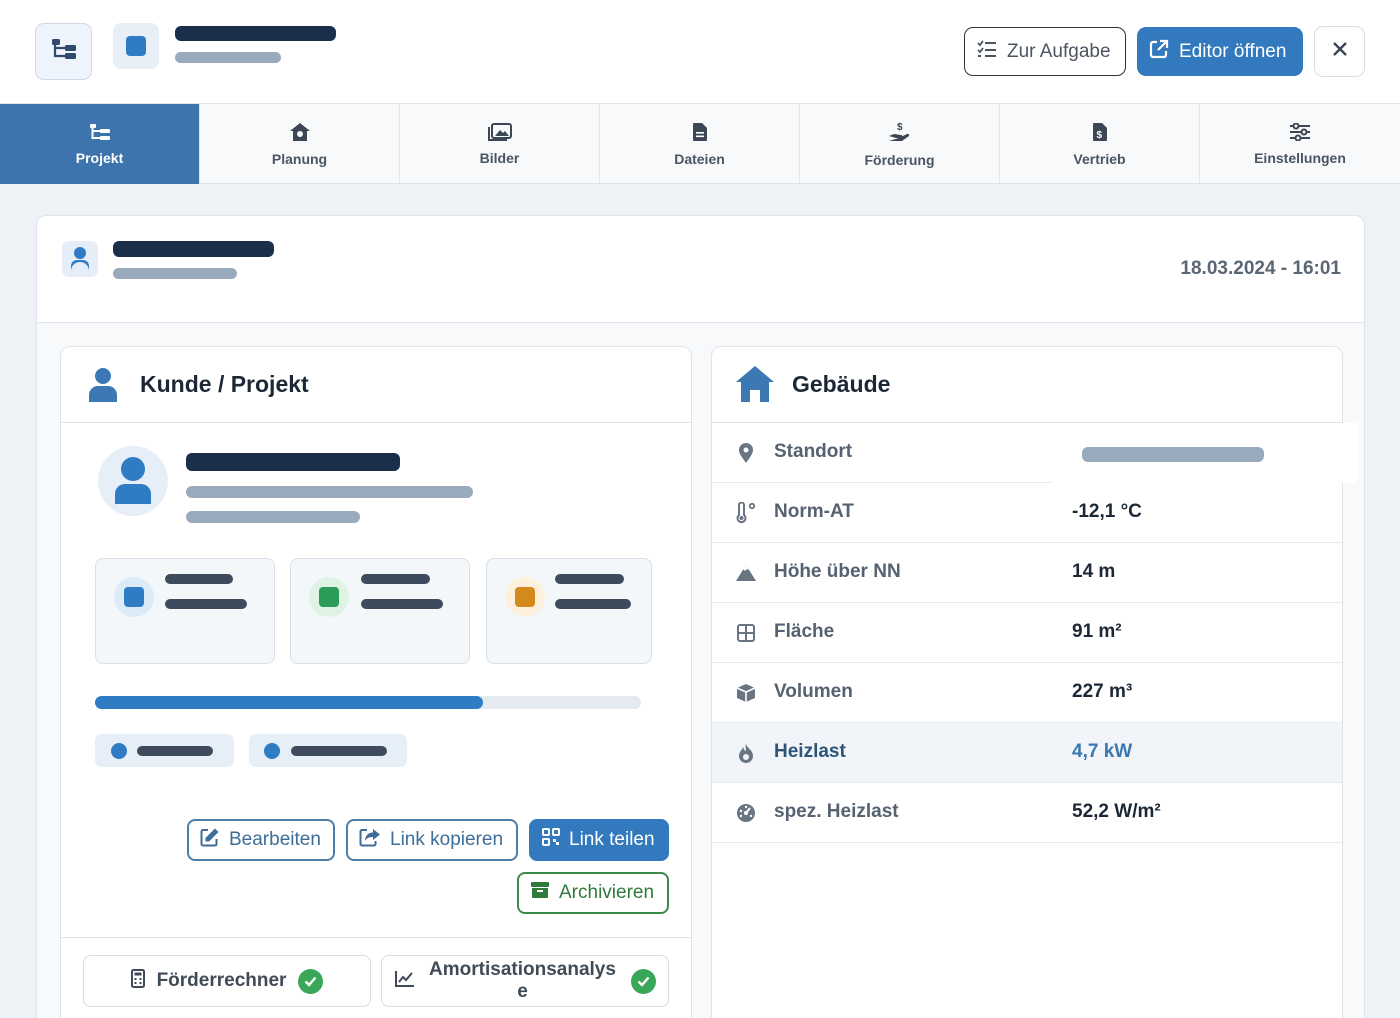 The height and width of the screenshot is (1018, 1400). Describe the element at coordinates (1260, 268) in the screenshot. I see `project-date: 18.03.2024 - 16:01` at that location.